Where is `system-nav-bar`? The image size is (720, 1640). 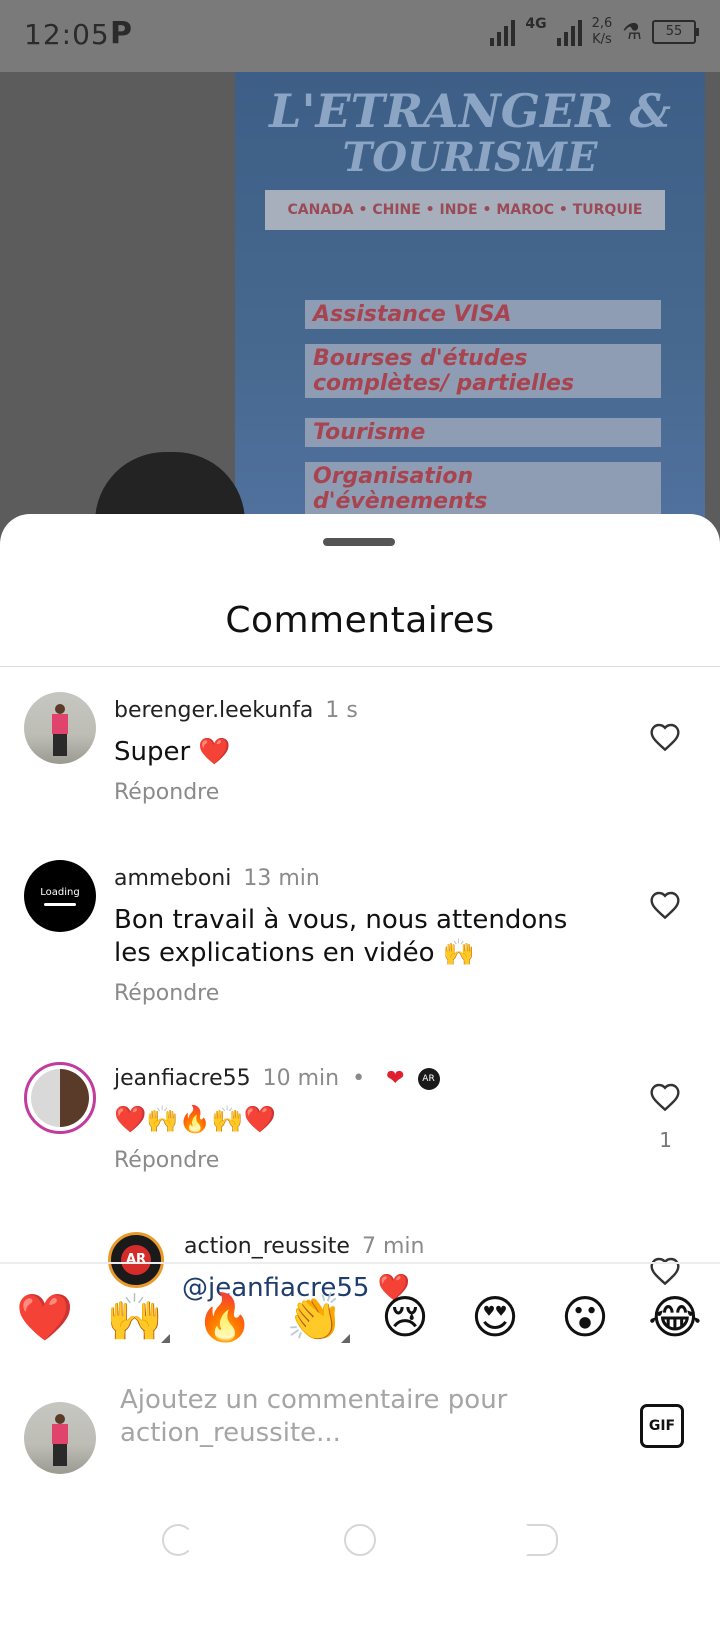
system-nav-bar is located at coordinates (360, 1570).